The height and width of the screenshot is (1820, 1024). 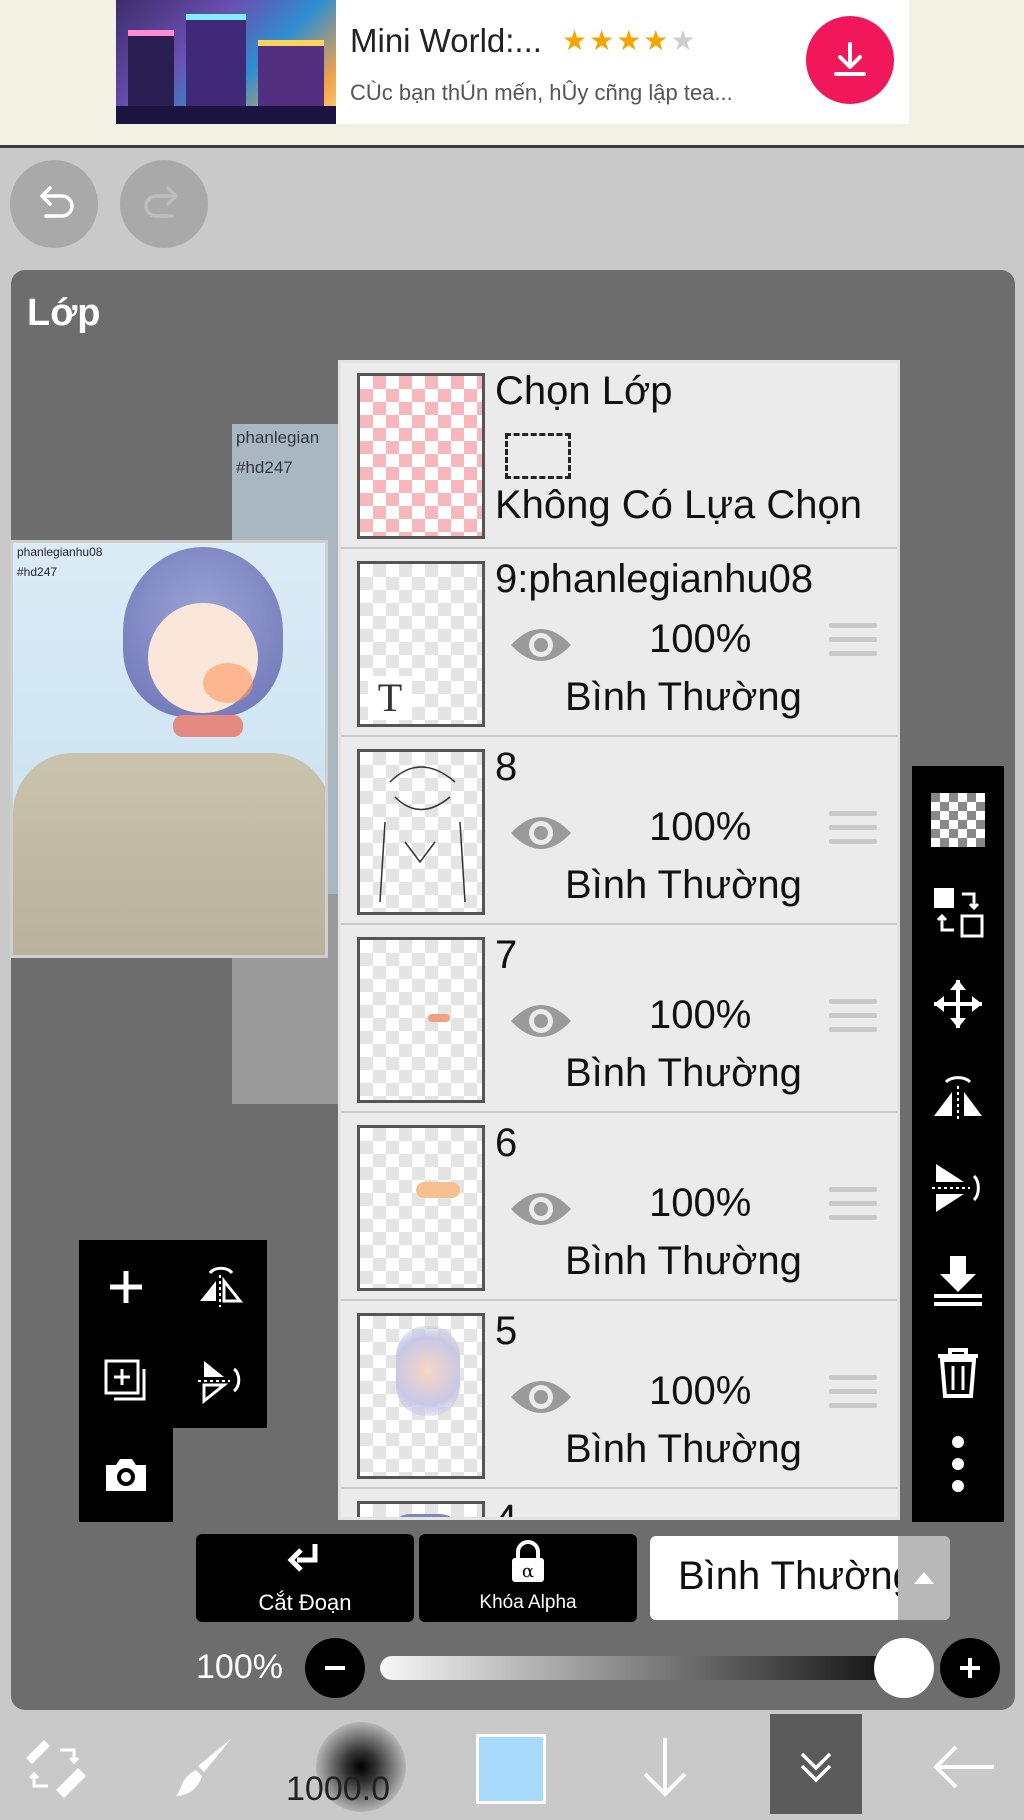 I want to click on blend-mode-value: Bình Thường, so click(x=796, y=1576).